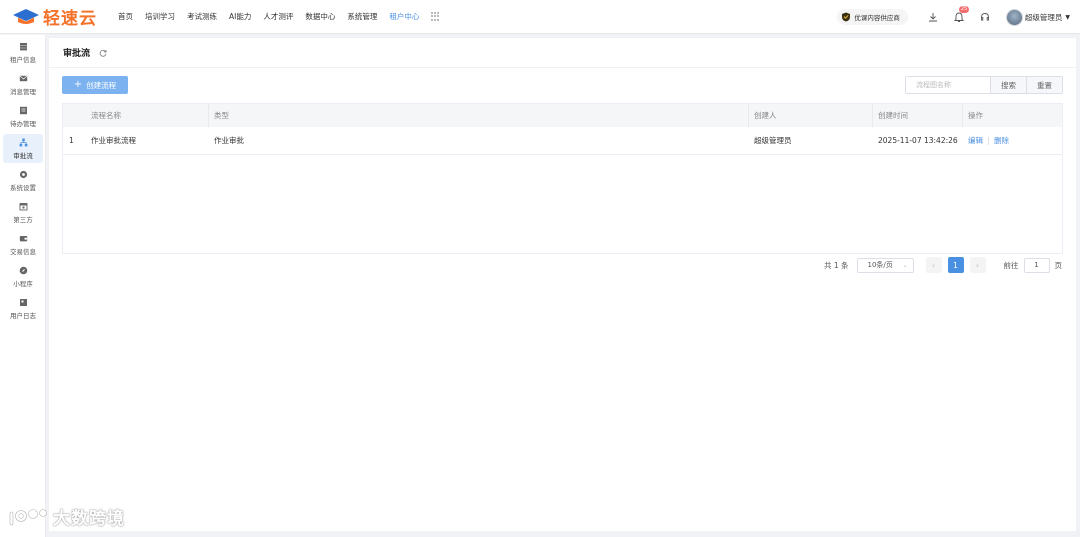 Image resolution: width=1080 pixels, height=537 pixels. I want to click on nav-training: 培训学习, so click(160, 16).